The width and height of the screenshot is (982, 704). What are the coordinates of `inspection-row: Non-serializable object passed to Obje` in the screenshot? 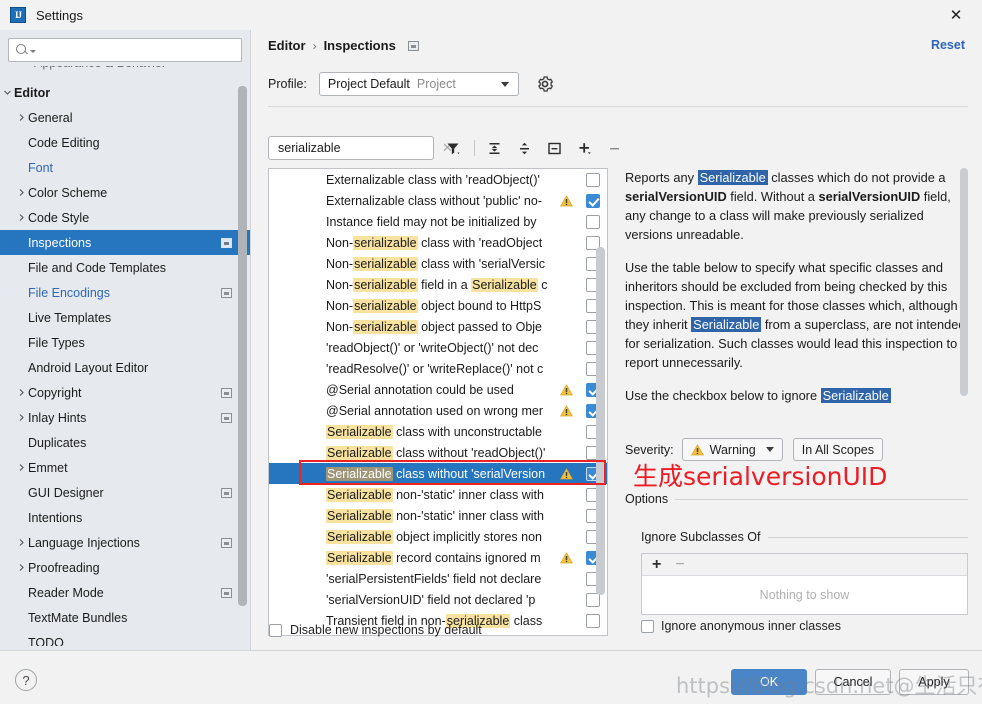 It's located at (438, 326).